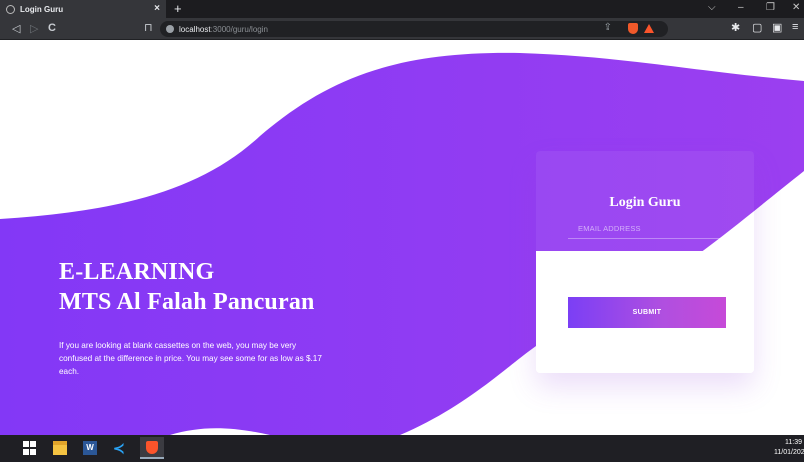 The width and height of the screenshot is (804, 462). I want to click on password-field: PASSWORD, so click(646, 265).